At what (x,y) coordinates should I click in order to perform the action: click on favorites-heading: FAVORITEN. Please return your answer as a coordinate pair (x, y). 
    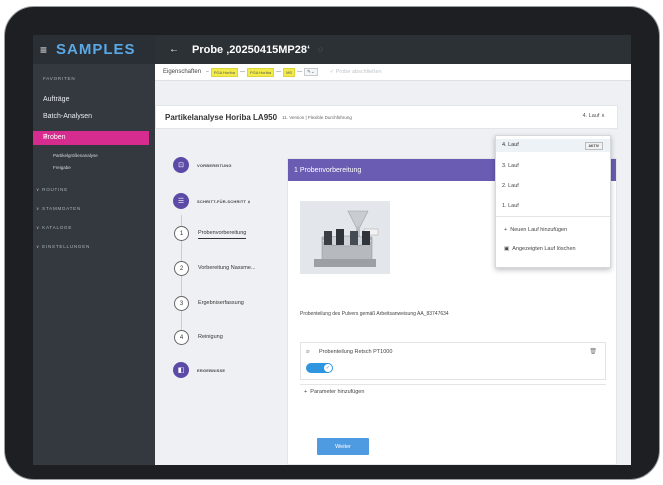
    Looking at the image, I should click on (59, 78).